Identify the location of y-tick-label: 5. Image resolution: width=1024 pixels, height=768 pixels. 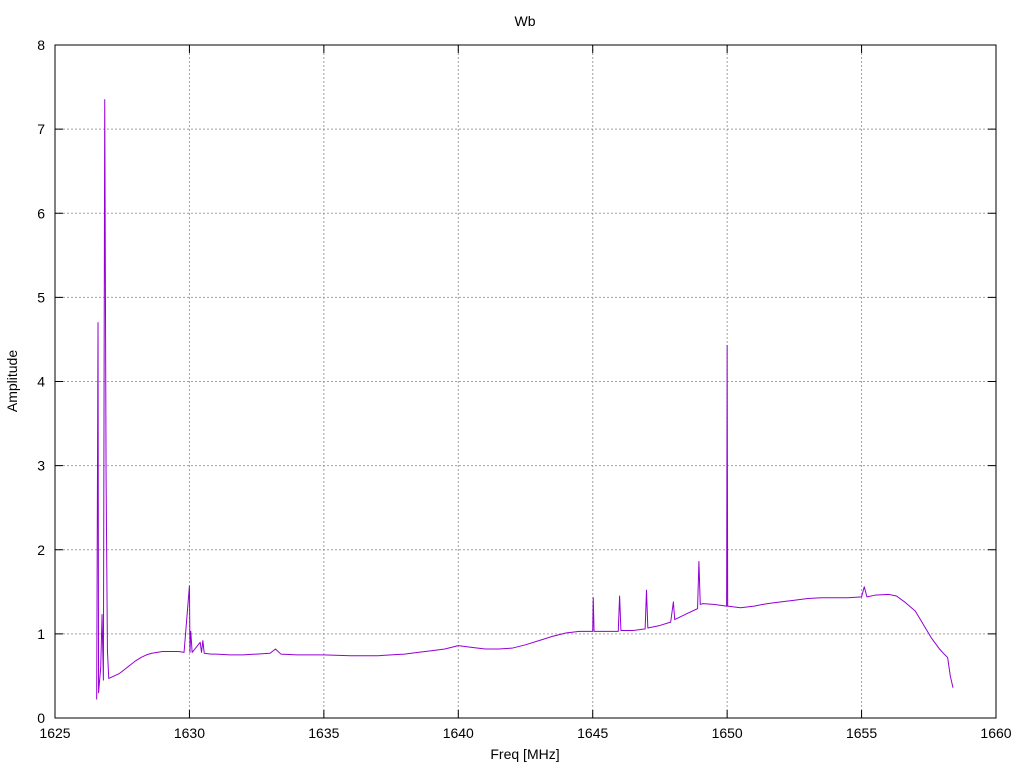
(41, 297).